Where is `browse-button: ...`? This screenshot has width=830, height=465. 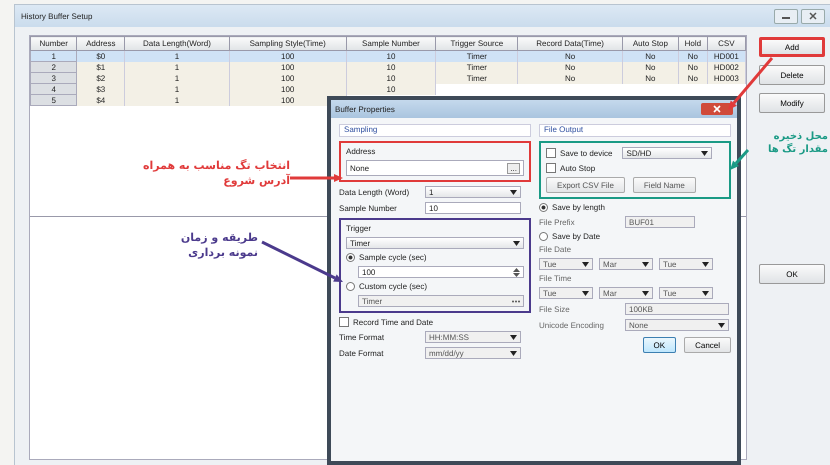 browse-button: ... is located at coordinates (513, 168).